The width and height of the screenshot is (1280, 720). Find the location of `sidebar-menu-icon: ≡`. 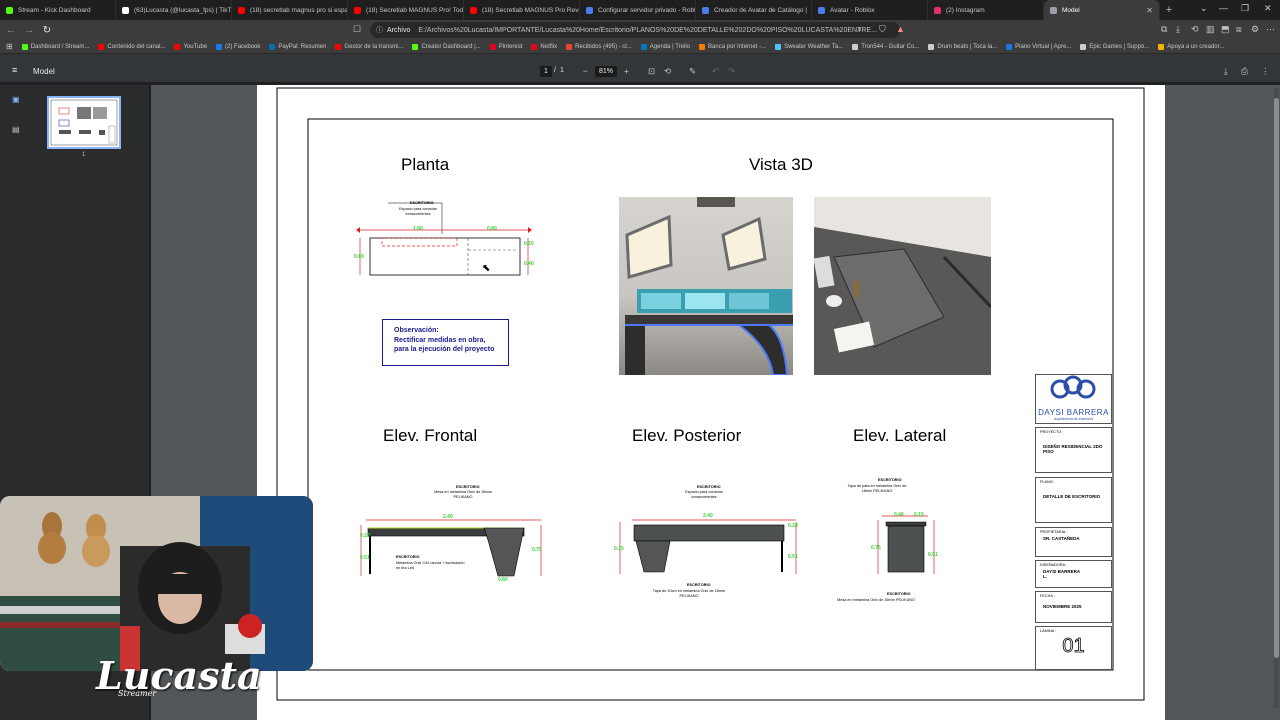

sidebar-menu-icon: ≡ is located at coordinates (14, 70).